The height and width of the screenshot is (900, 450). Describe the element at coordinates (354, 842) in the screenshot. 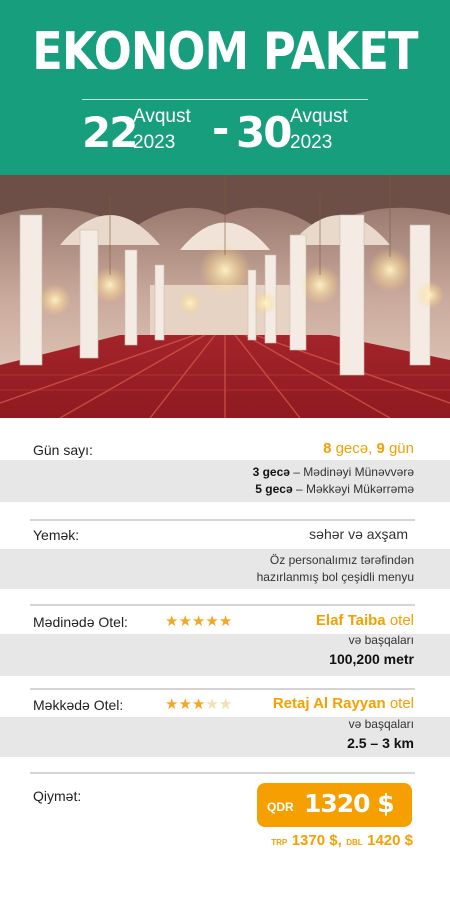

I see `dbl-label: DBL` at that location.